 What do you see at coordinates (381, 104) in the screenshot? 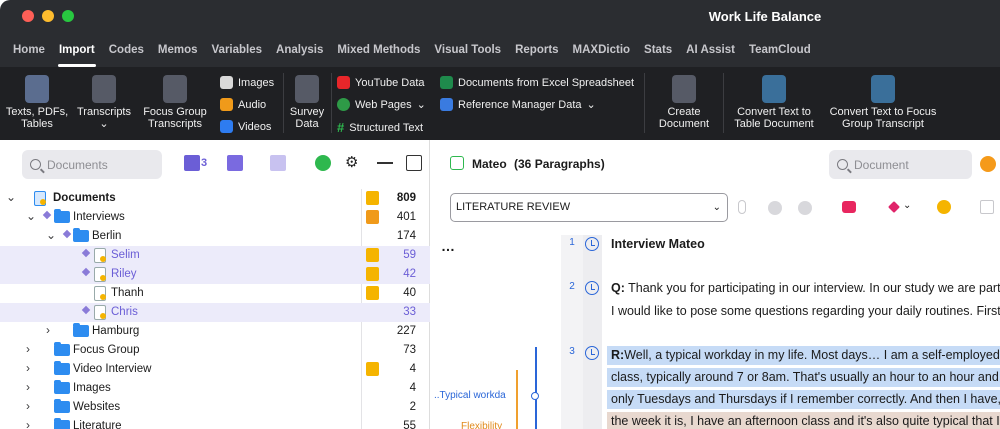
I see `web-pages-button: Web Pages ⌄` at bounding box center [381, 104].